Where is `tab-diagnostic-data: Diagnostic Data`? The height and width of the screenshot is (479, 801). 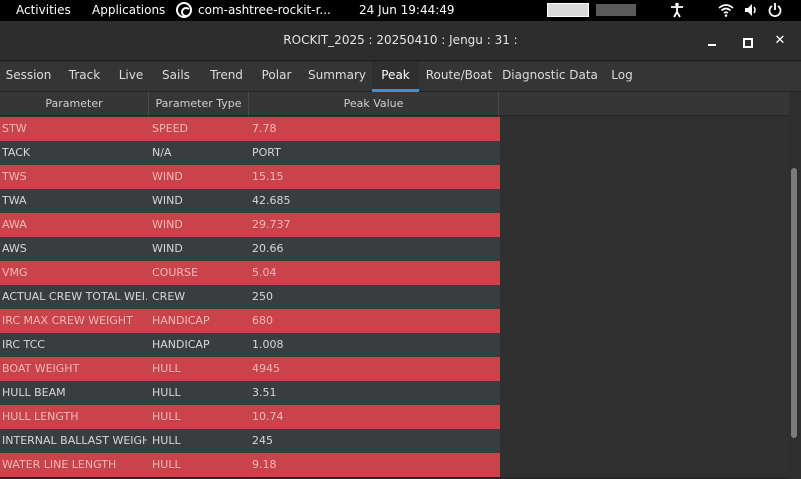
tab-diagnostic-data: Diagnostic Data is located at coordinates (550, 77).